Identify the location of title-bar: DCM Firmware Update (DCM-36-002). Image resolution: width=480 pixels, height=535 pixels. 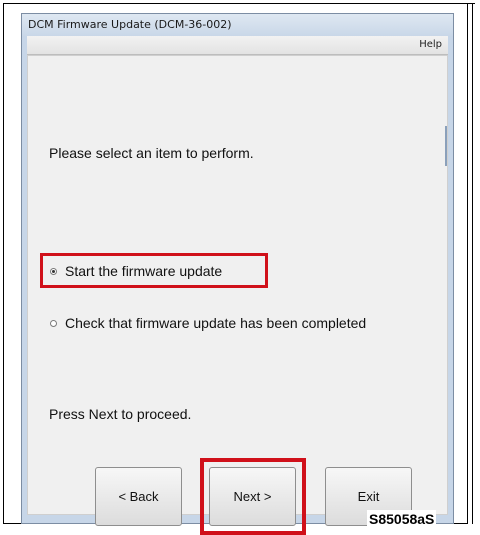
(237, 25).